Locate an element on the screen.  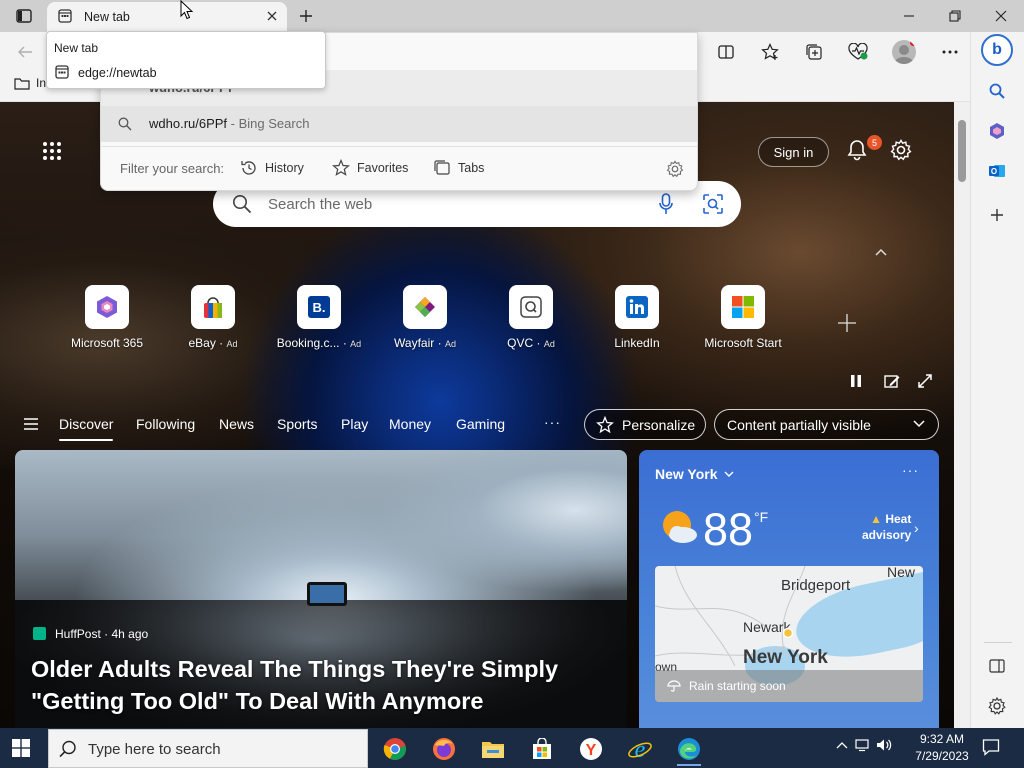
internet-explorer-taskbar-icon: e is located at coordinates (640, 749).